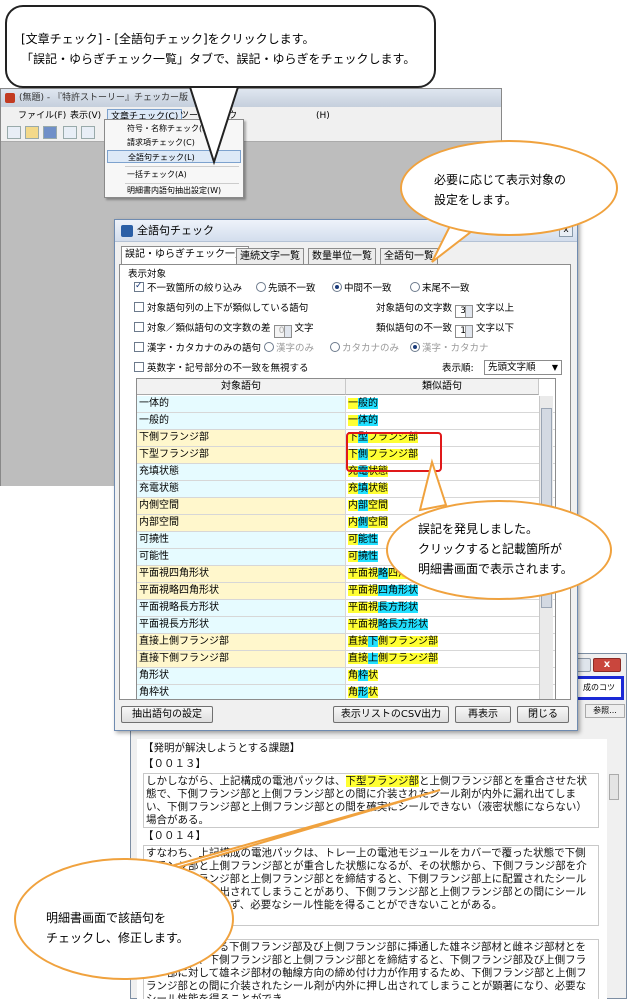 Image resolution: width=628 pixels, height=999 pixels. Describe the element at coordinates (495, 569) in the screenshot. I see `callout-text: 明細書画面で表示されます。` at that location.